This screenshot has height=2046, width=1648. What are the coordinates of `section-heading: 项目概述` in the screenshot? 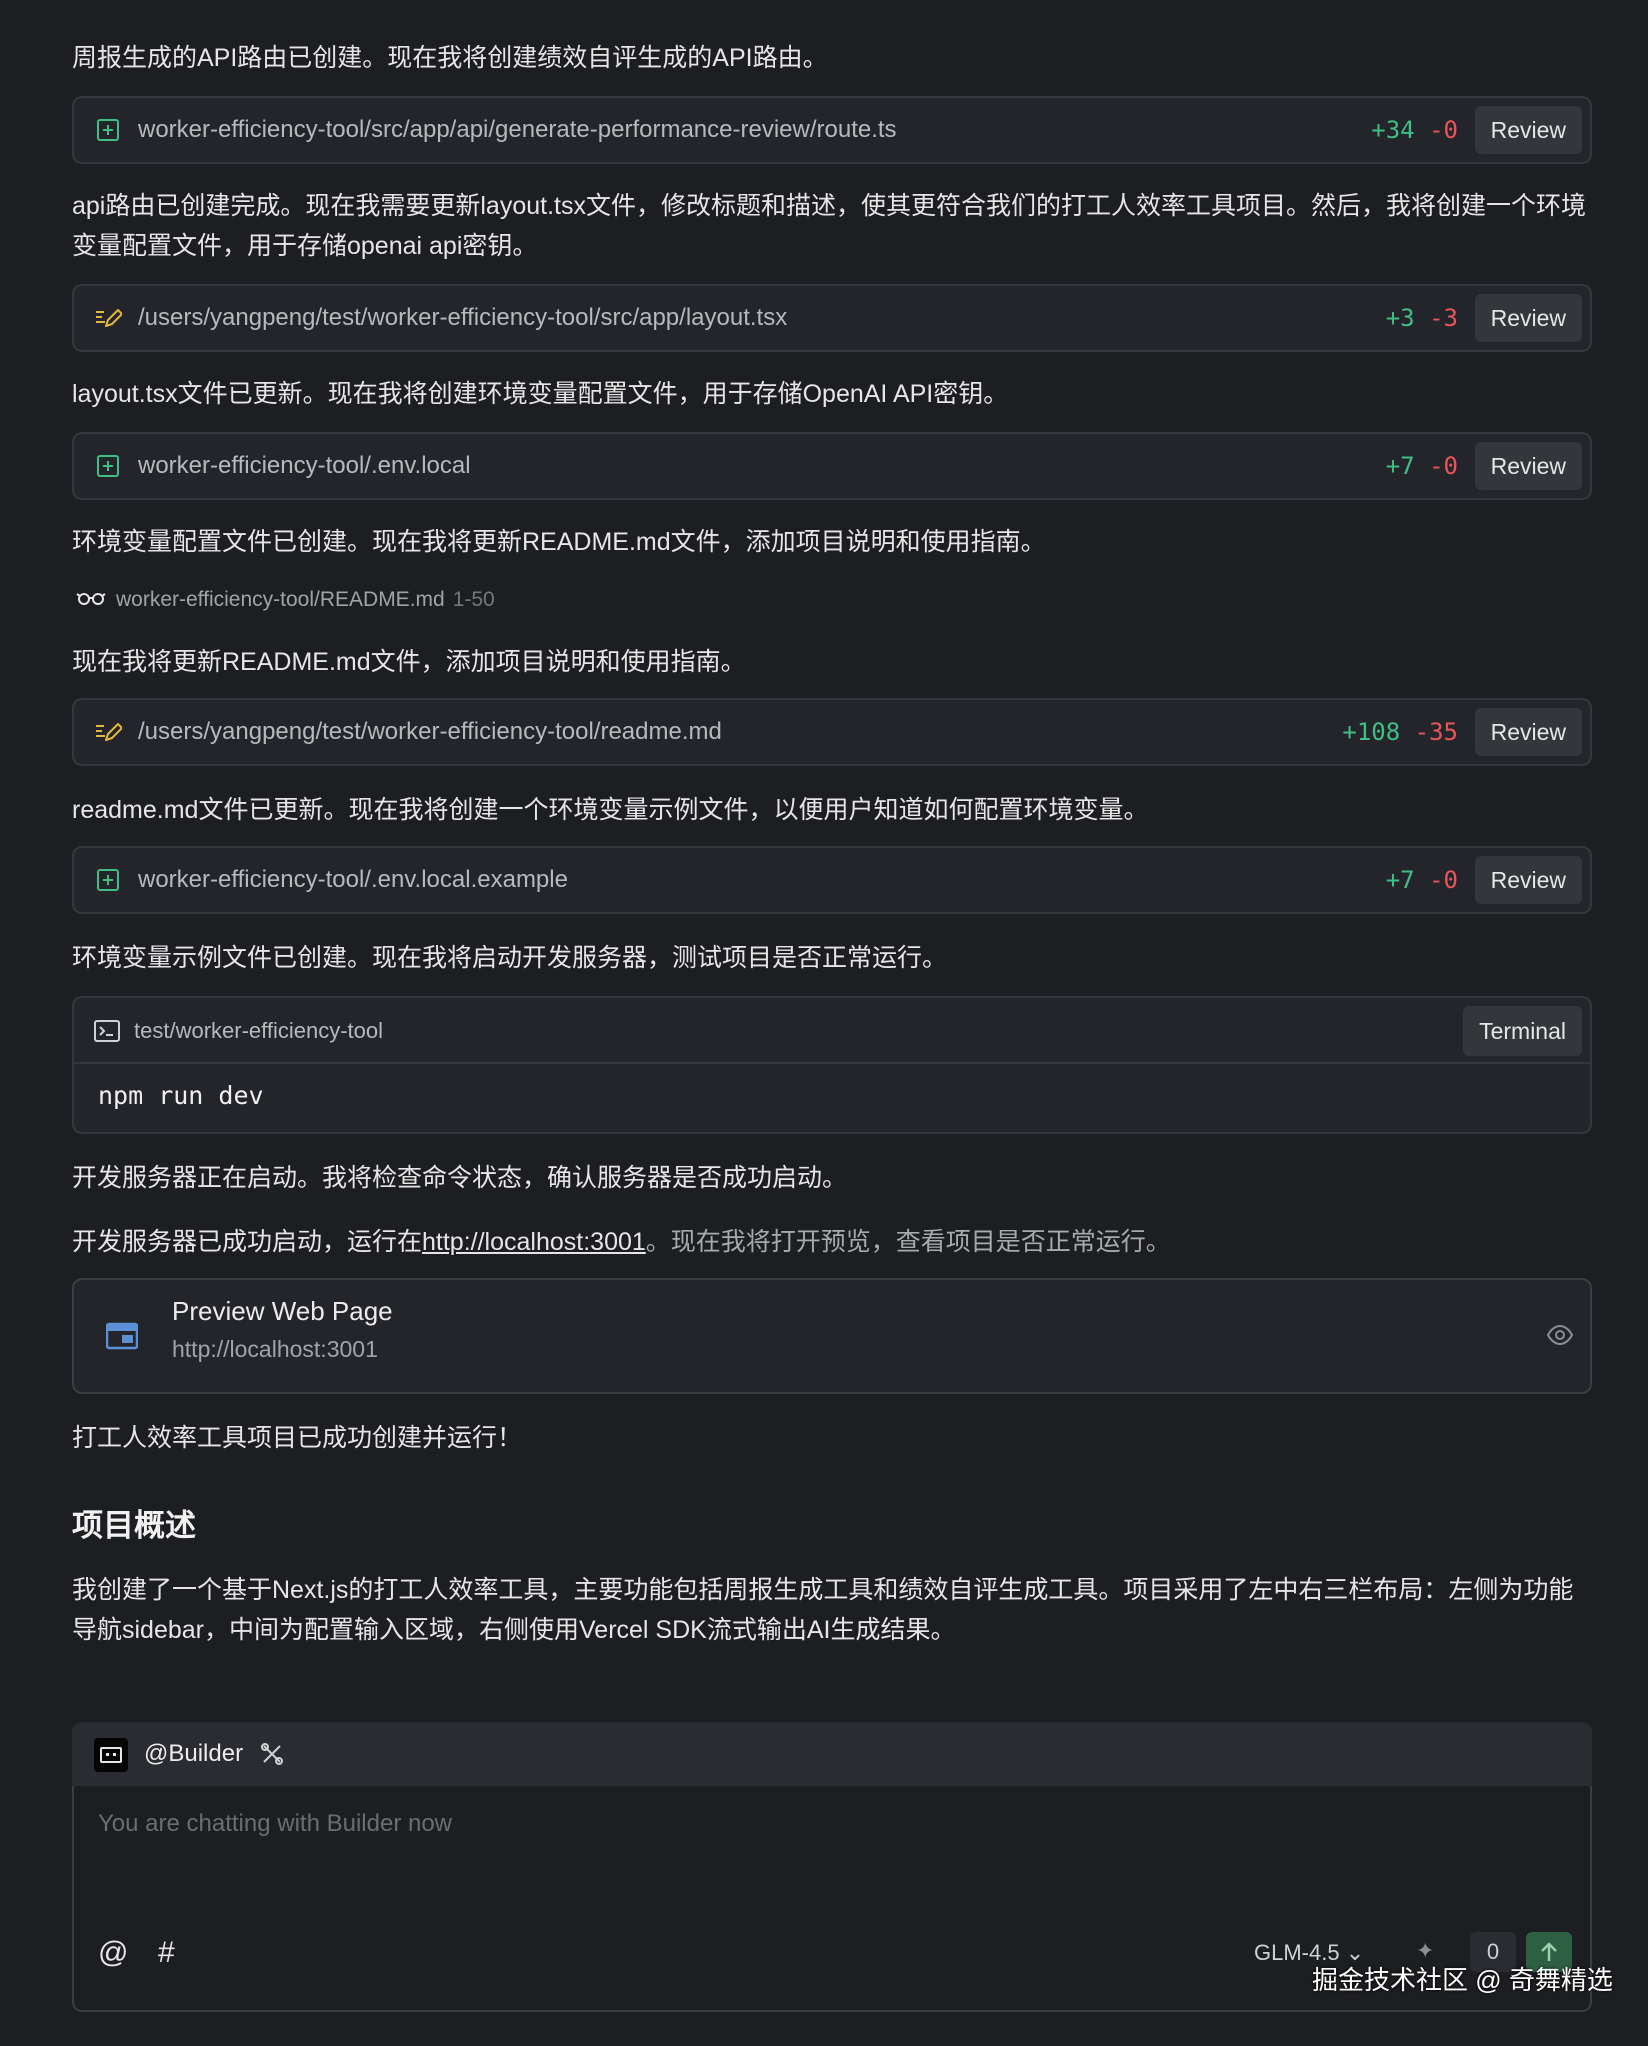 It's located at (134, 1525).